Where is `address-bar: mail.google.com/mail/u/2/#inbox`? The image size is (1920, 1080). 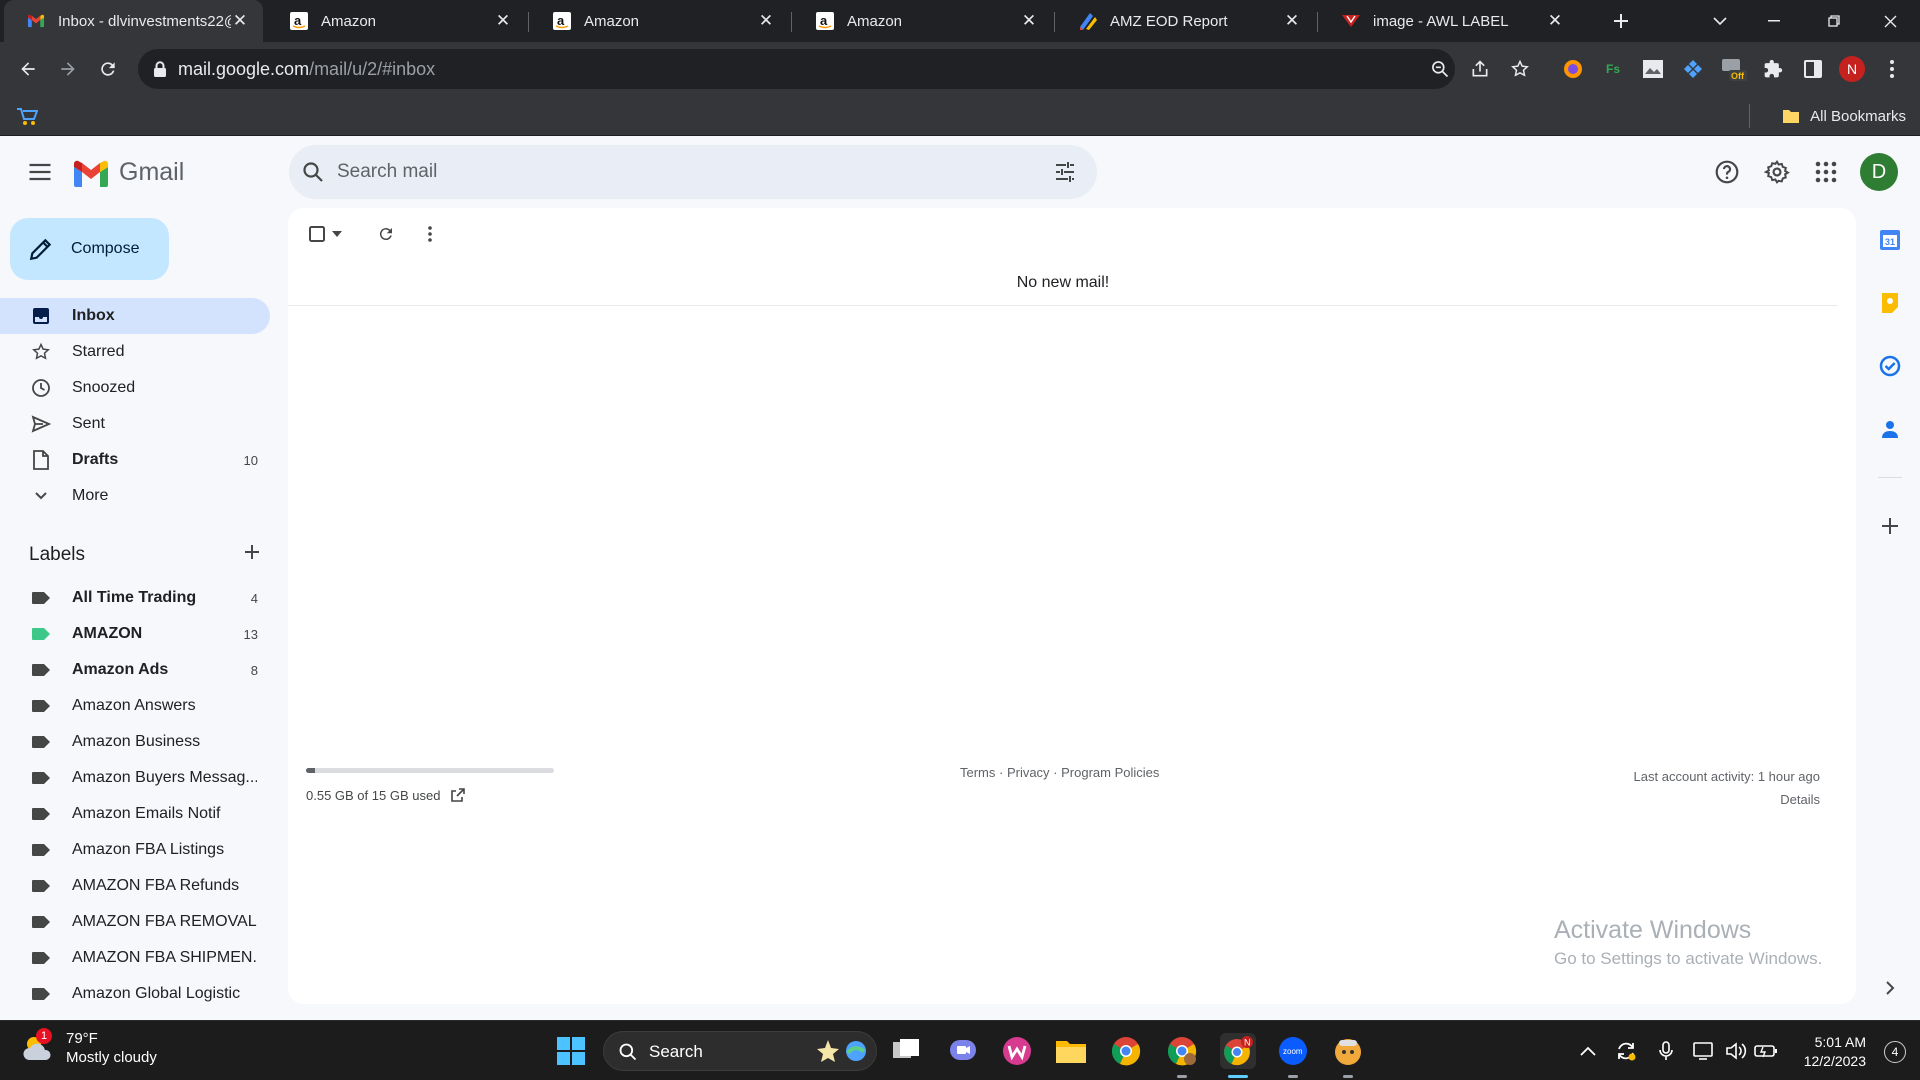 address-bar: mail.google.com/mail/u/2/#inbox is located at coordinates (833, 69).